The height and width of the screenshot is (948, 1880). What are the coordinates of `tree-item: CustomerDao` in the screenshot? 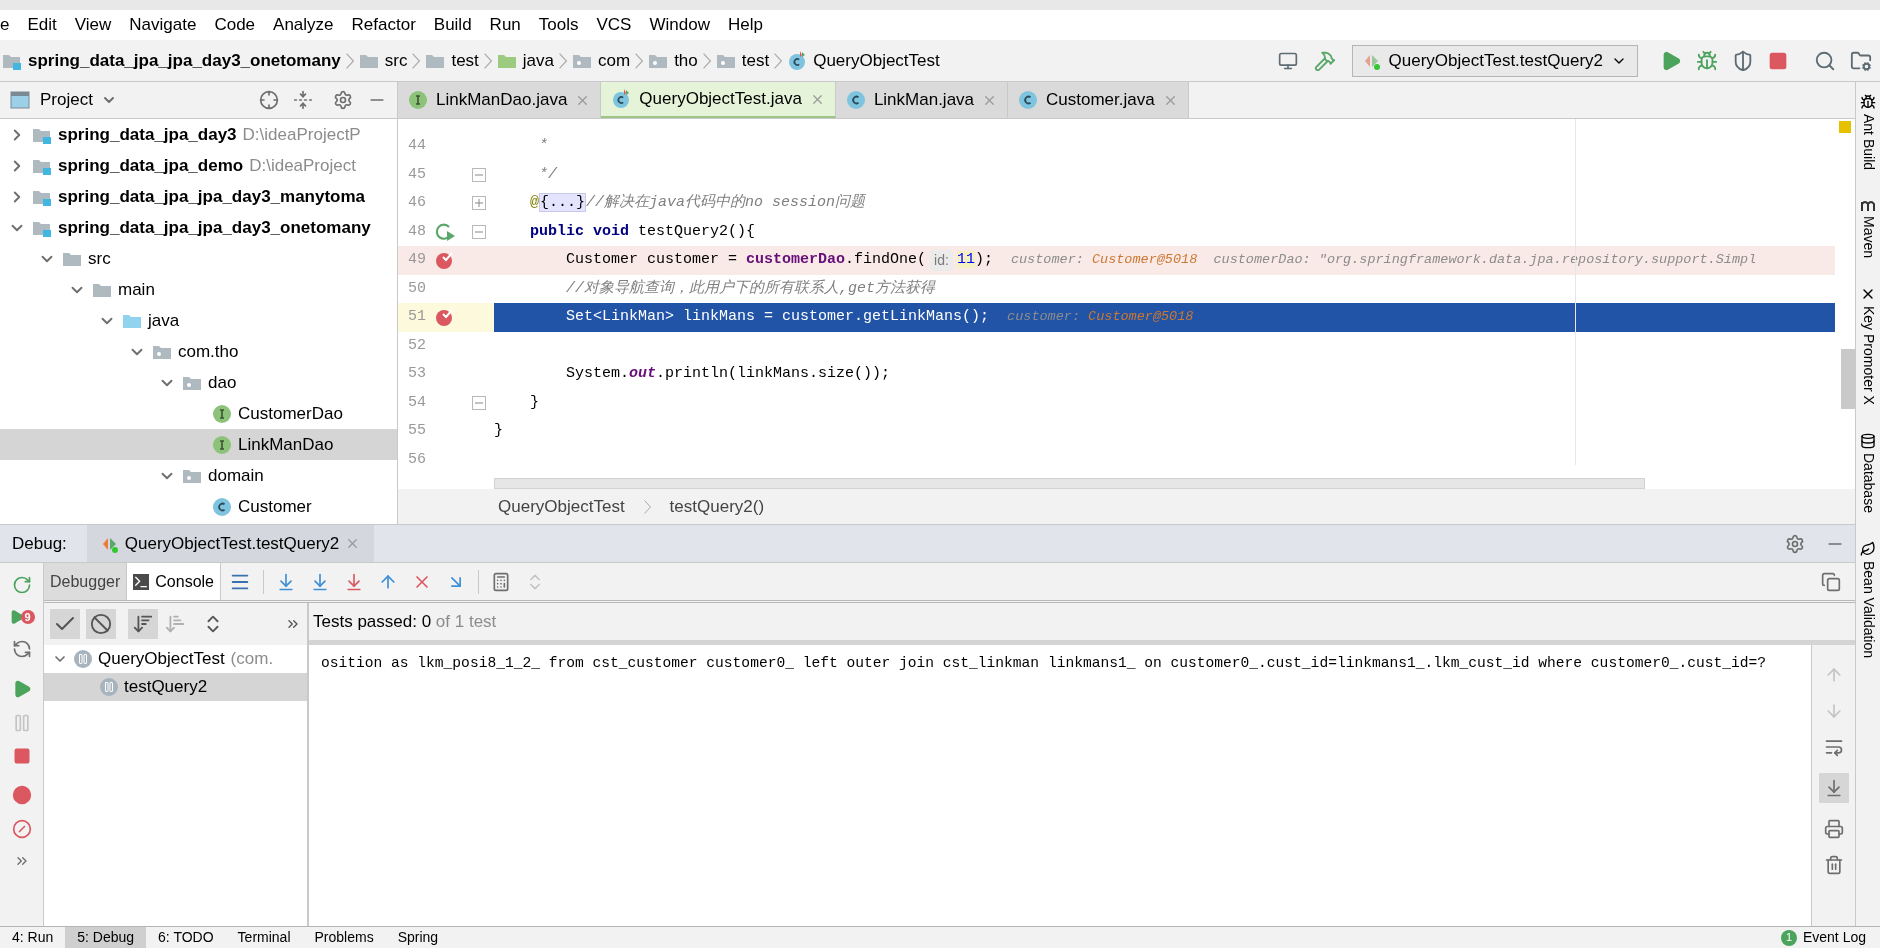 It's located at (198, 413).